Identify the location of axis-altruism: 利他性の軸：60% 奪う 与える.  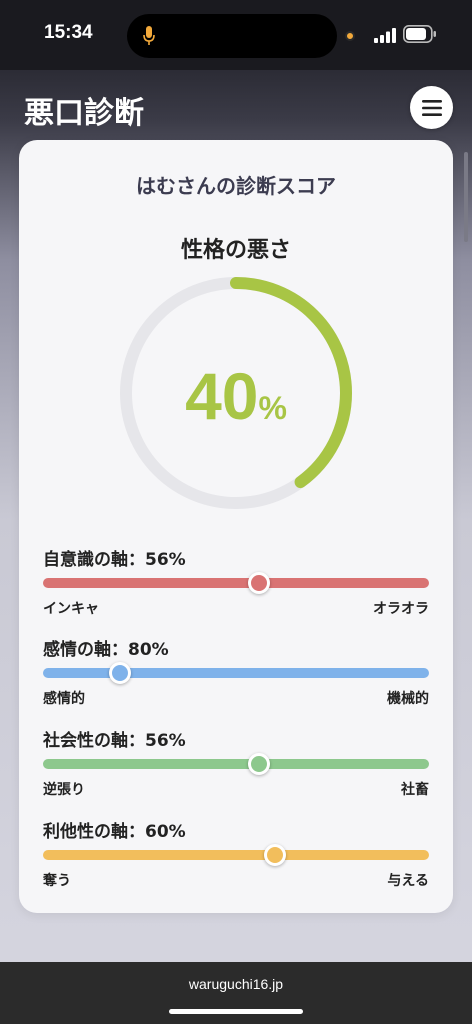
(236, 855).